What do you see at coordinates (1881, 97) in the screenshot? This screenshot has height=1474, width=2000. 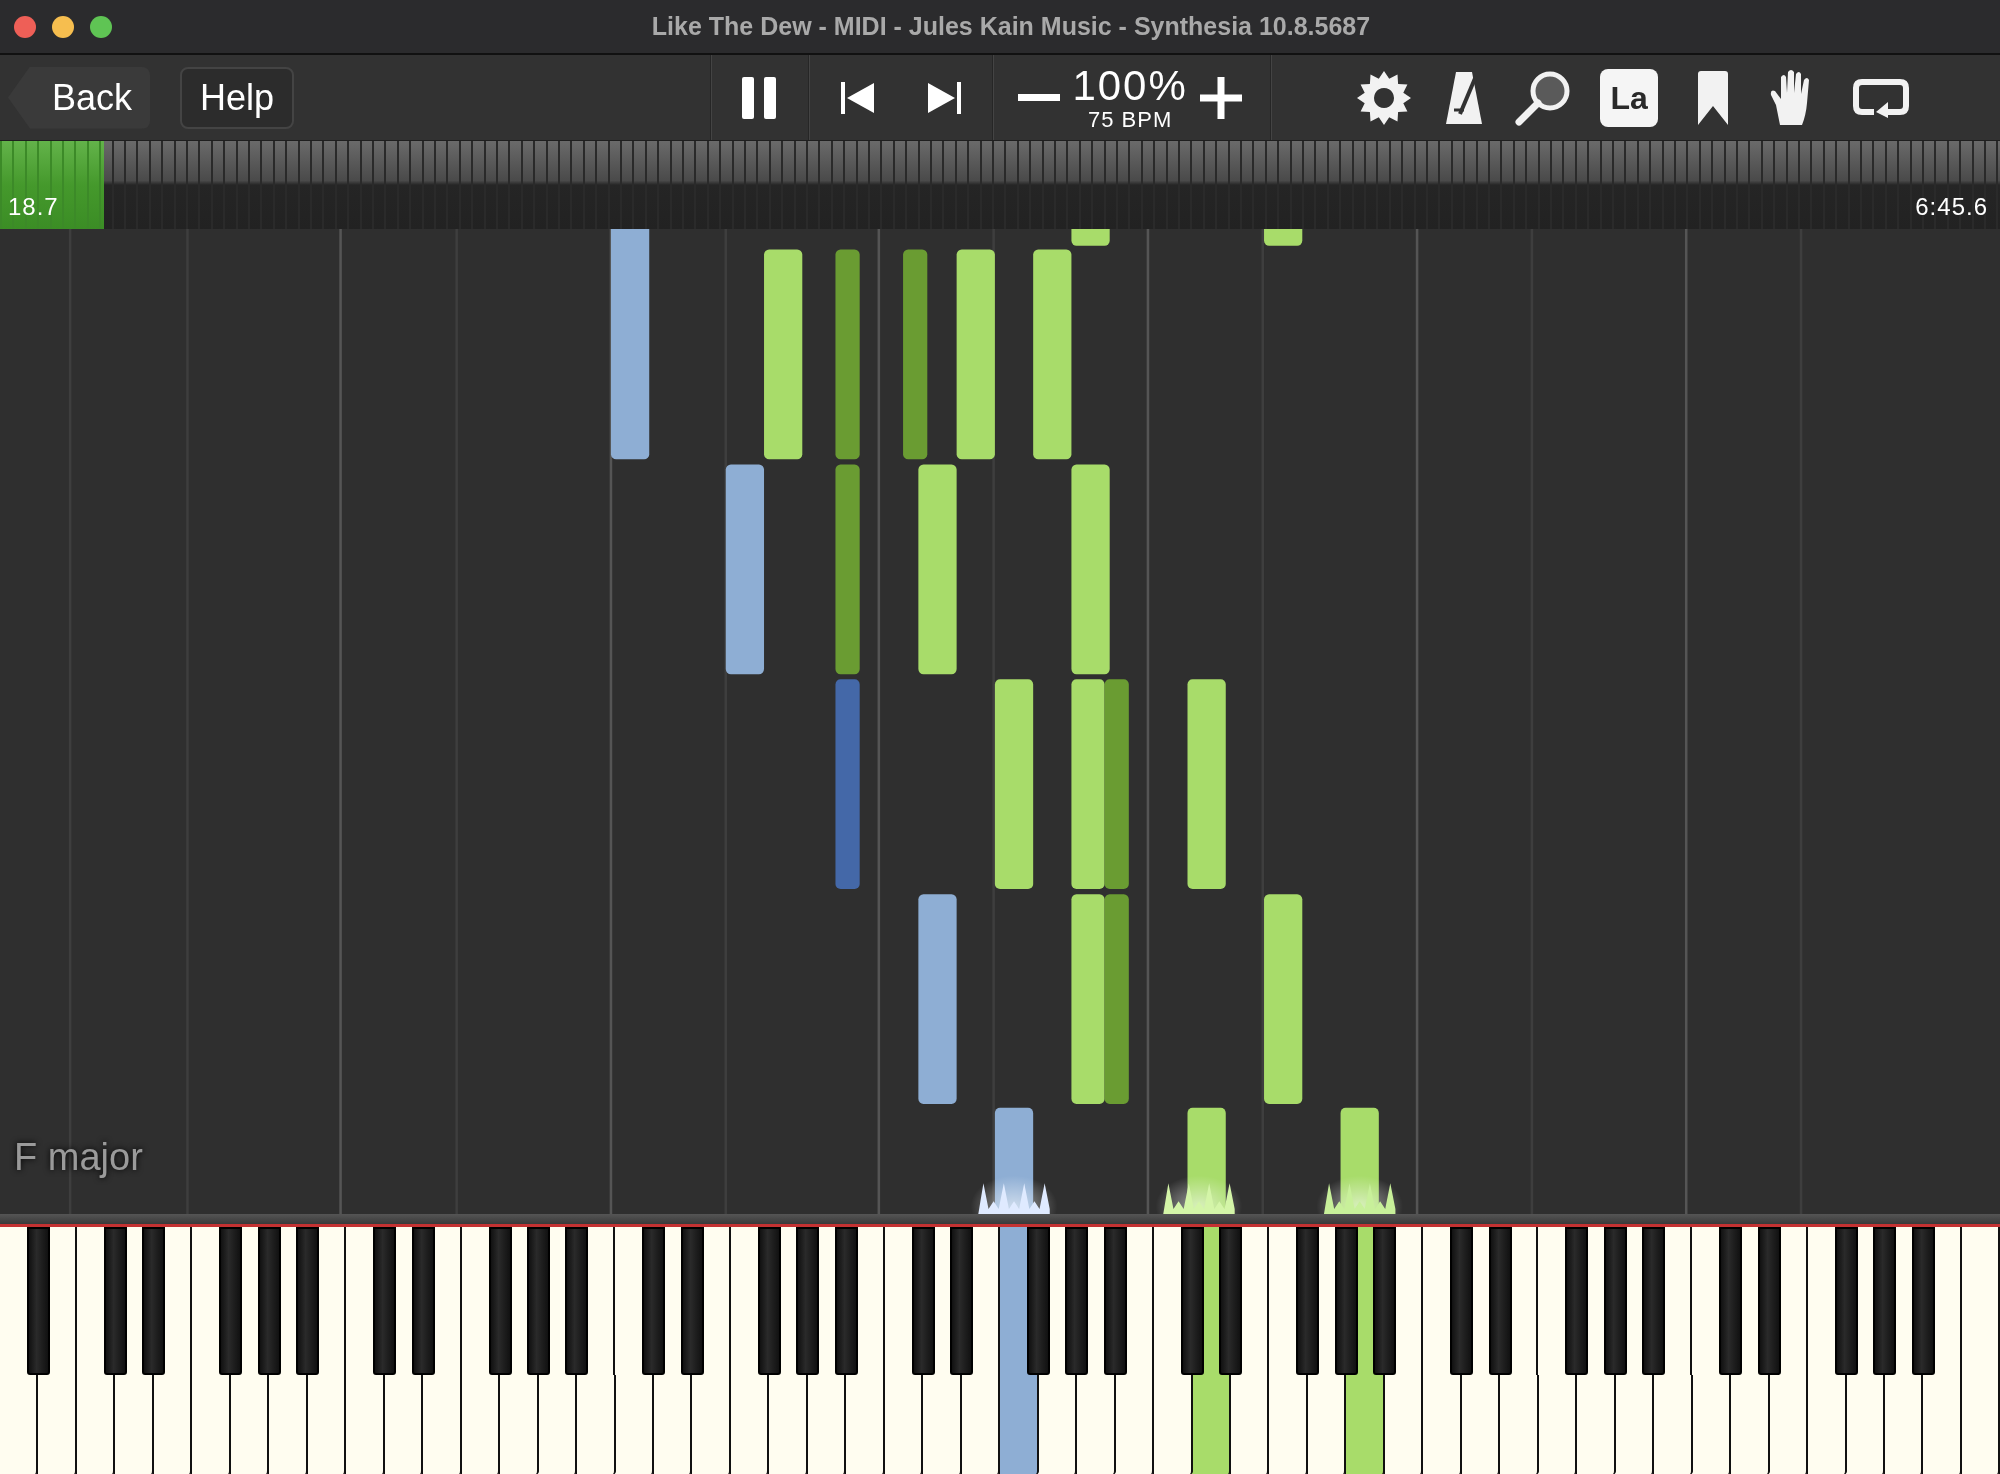 I see `loop-icon` at bounding box center [1881, 97].